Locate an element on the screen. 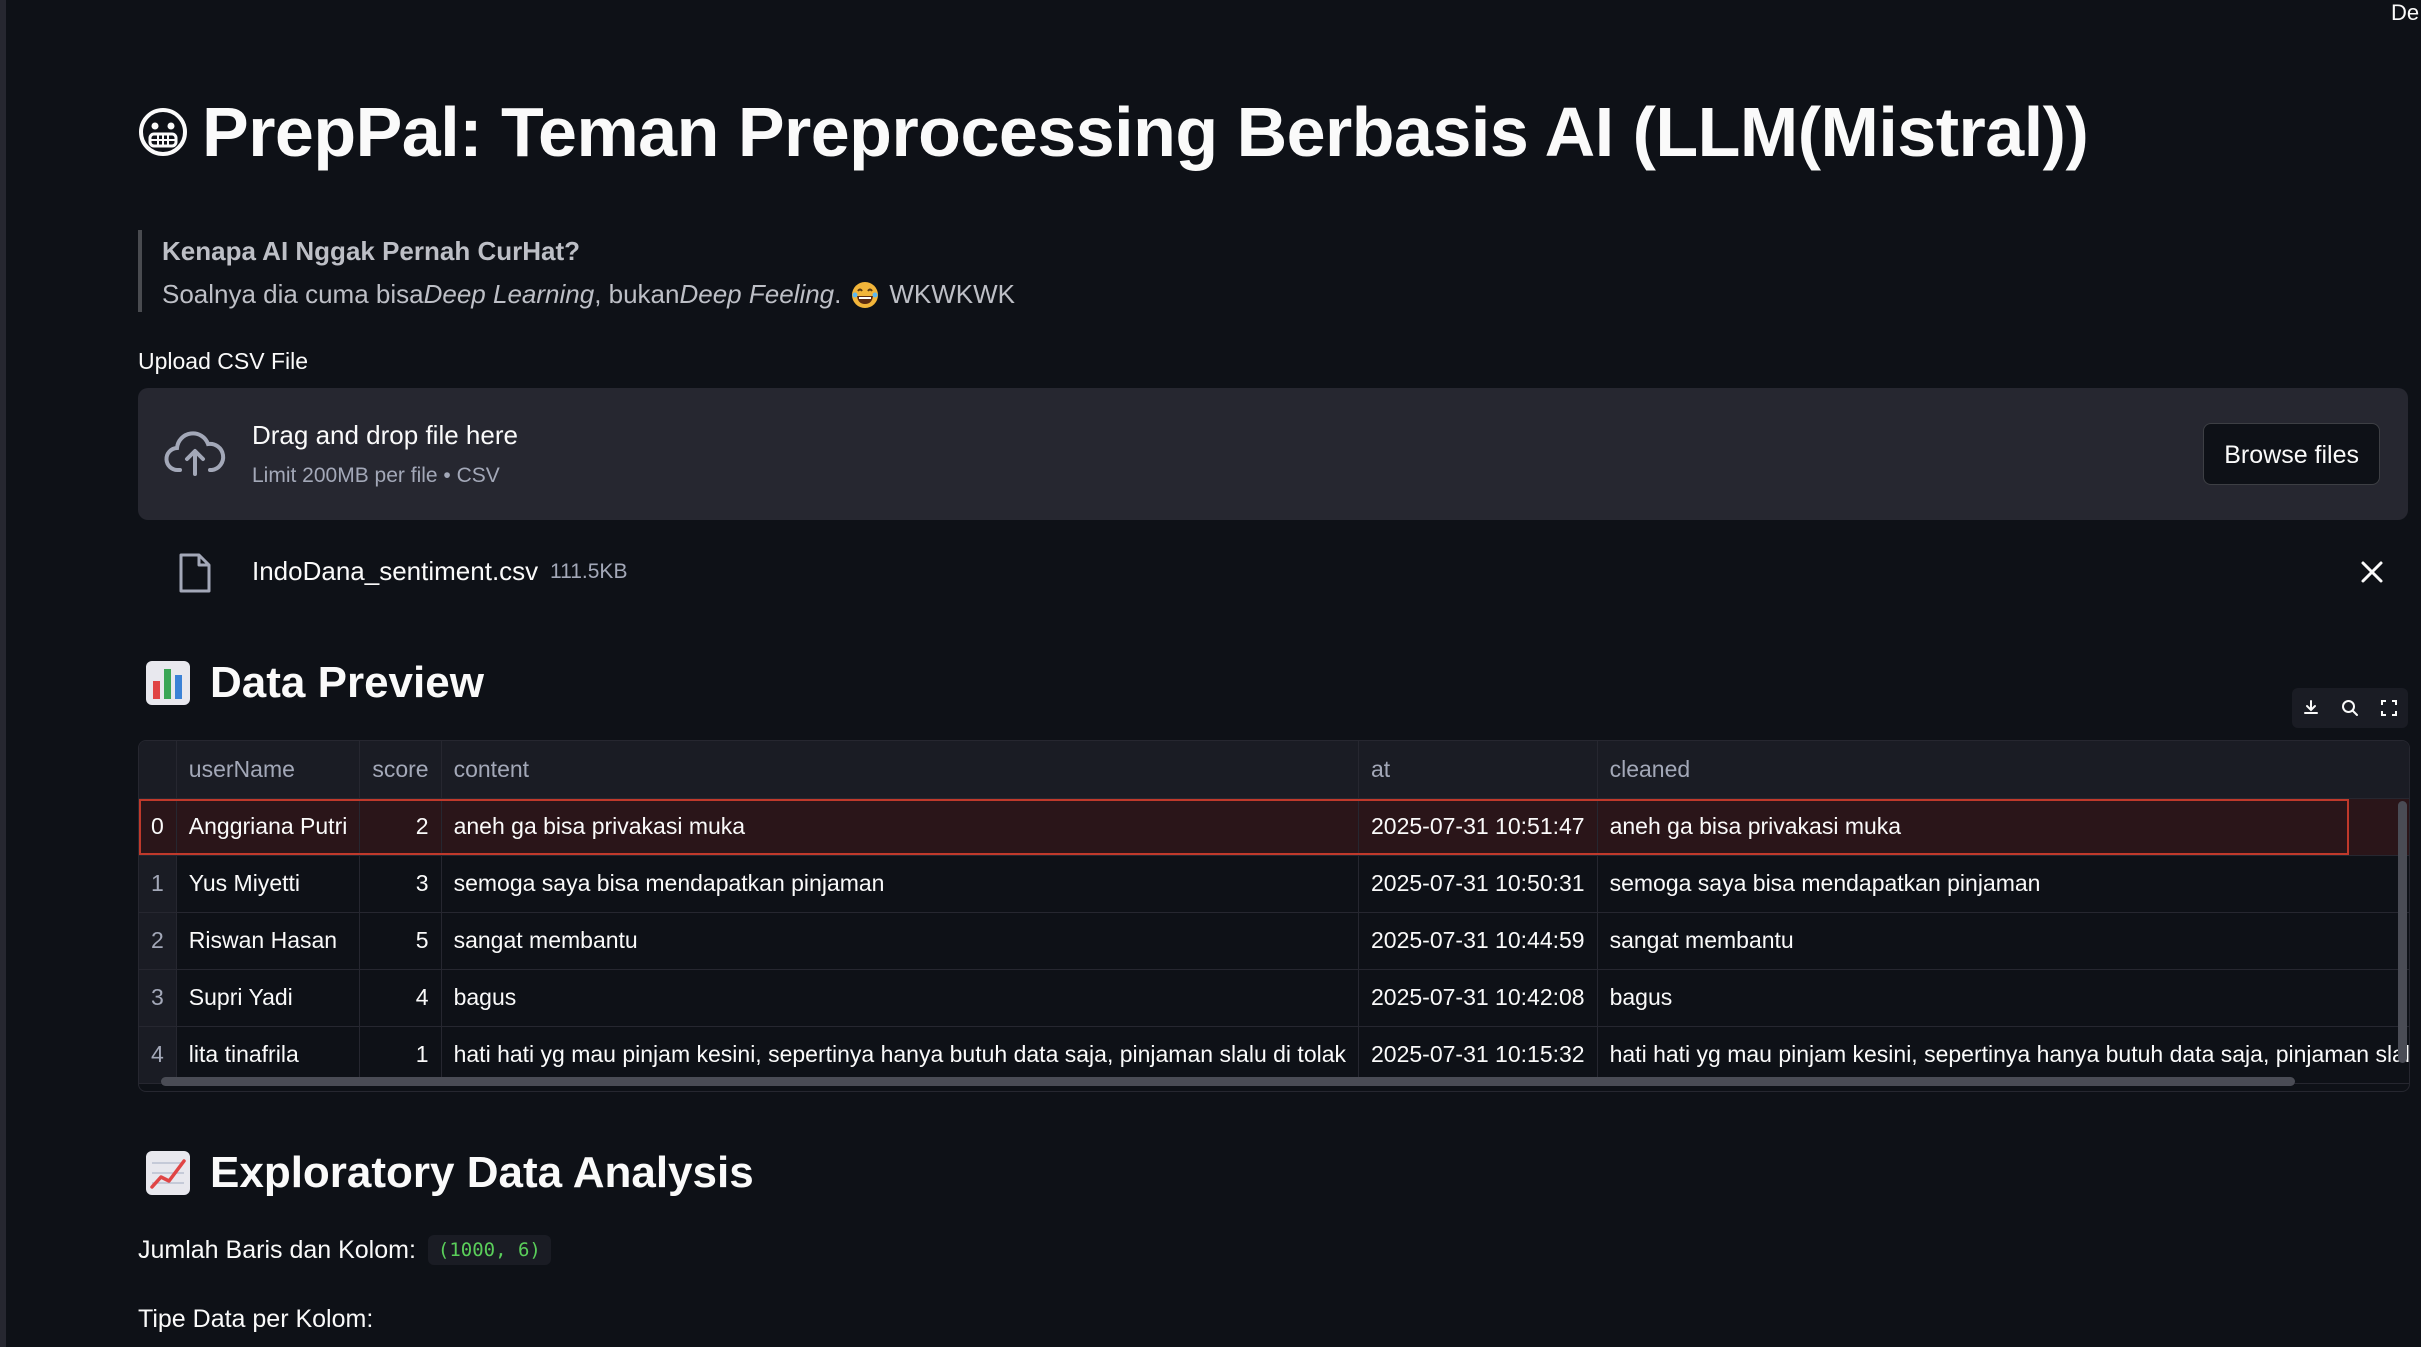  uploaded-file-size: 111.5KB is located at coordinates (589, 571).